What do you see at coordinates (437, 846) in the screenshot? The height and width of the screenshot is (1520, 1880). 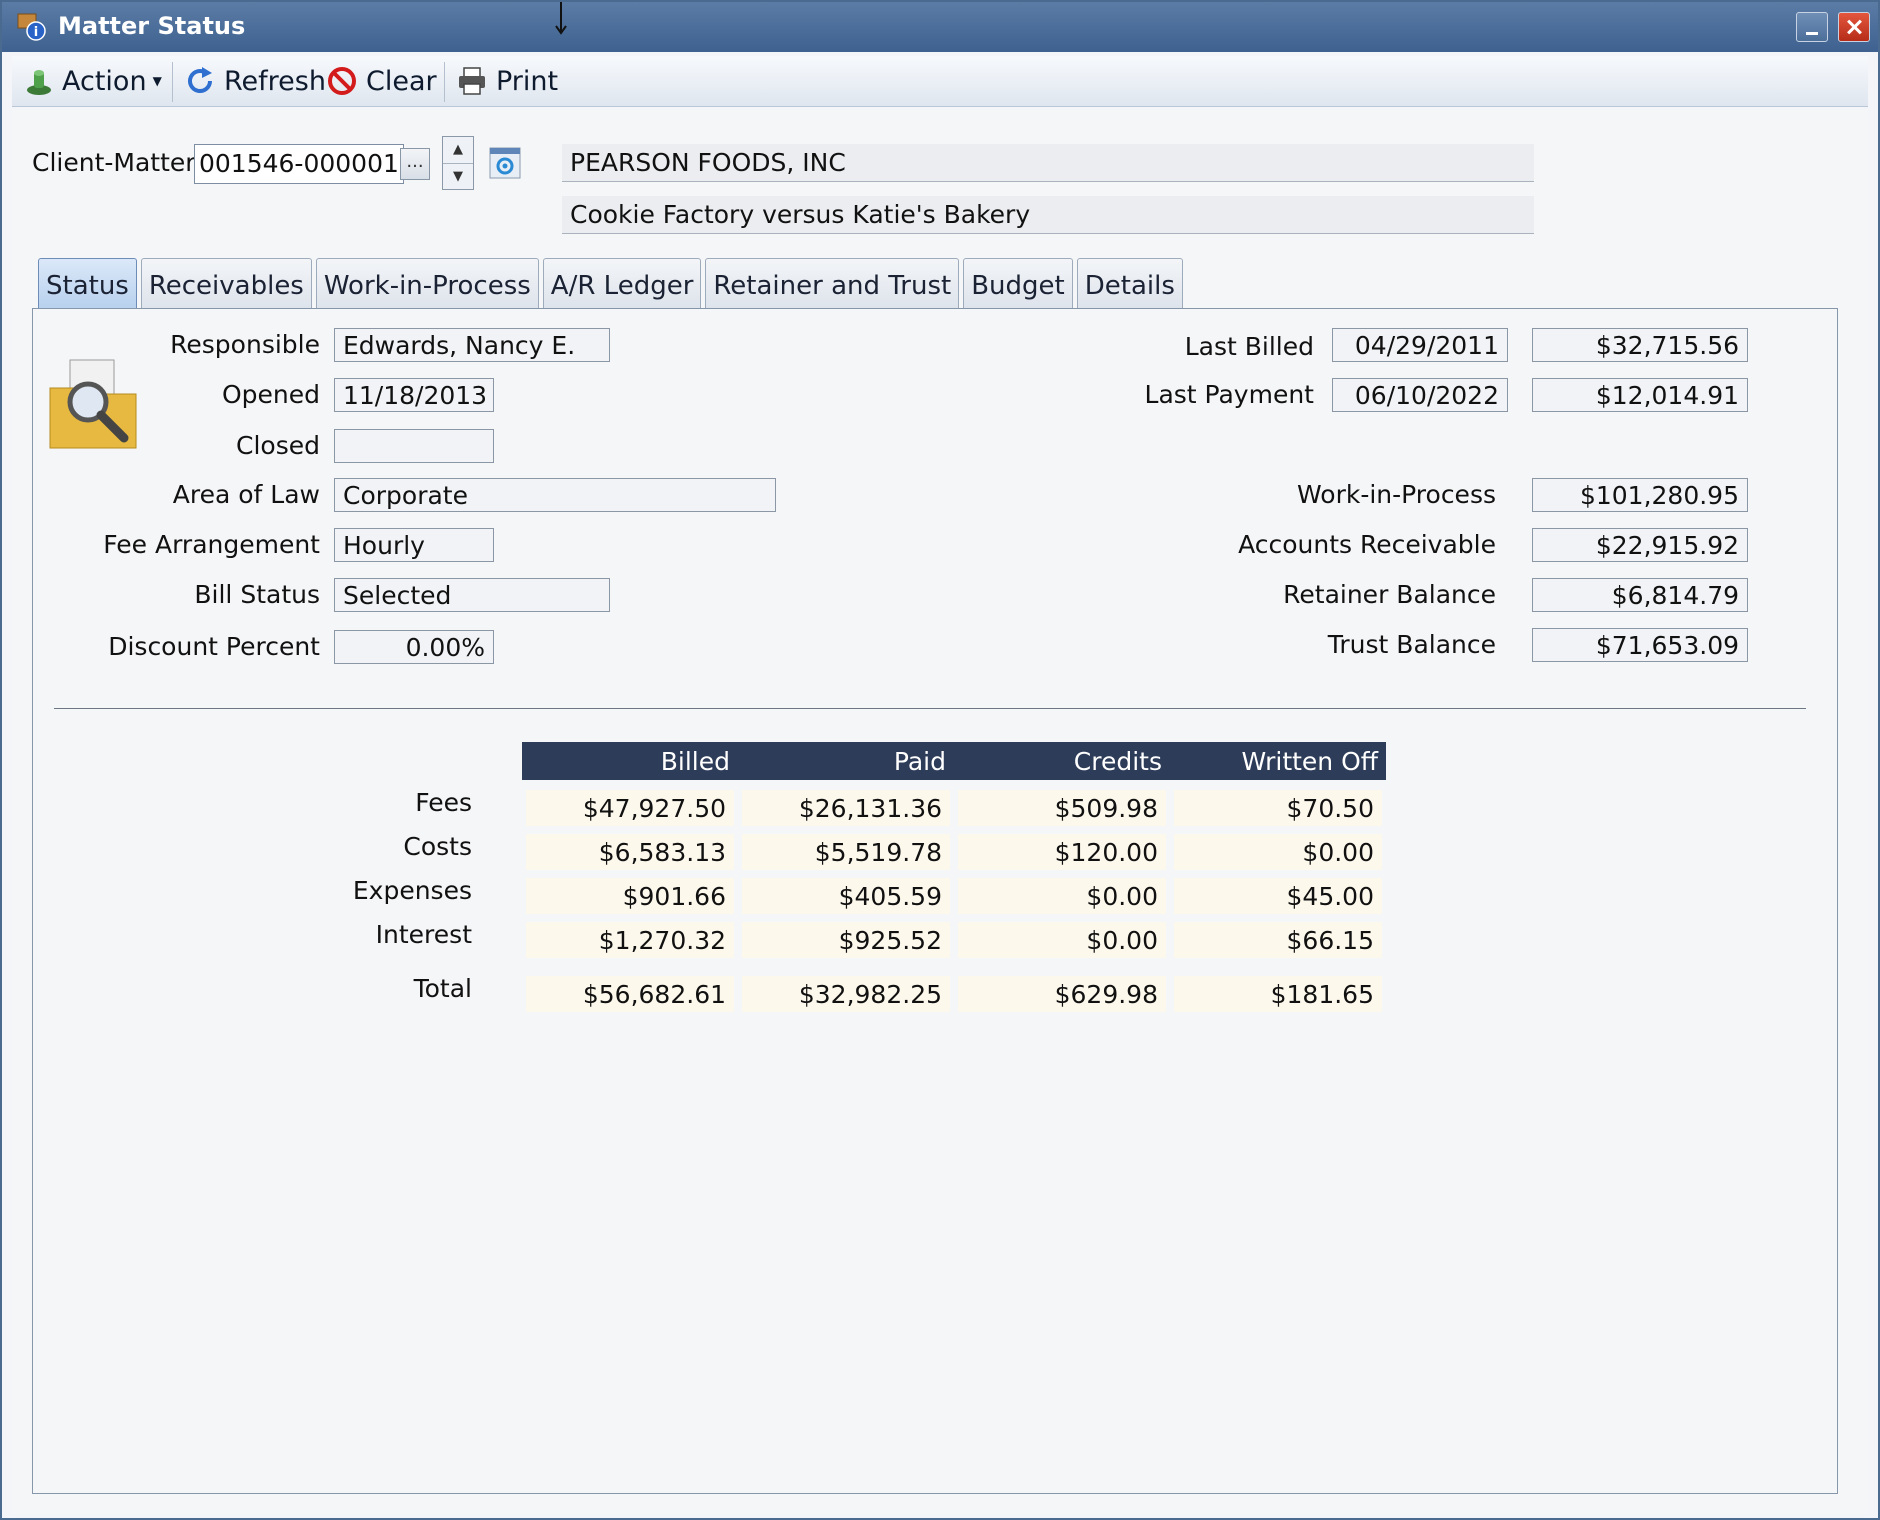 I see `costs-row-label: Costs` at bounding box center [437, 846].